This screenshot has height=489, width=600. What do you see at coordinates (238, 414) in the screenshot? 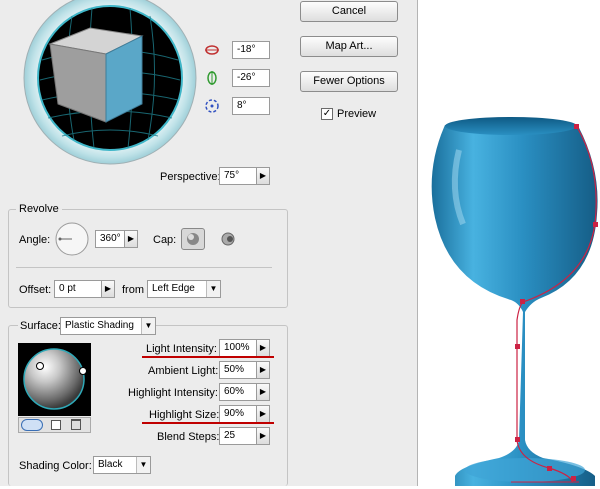
I see `highlight-size-field: 90%` at bounding box center [238, 414].